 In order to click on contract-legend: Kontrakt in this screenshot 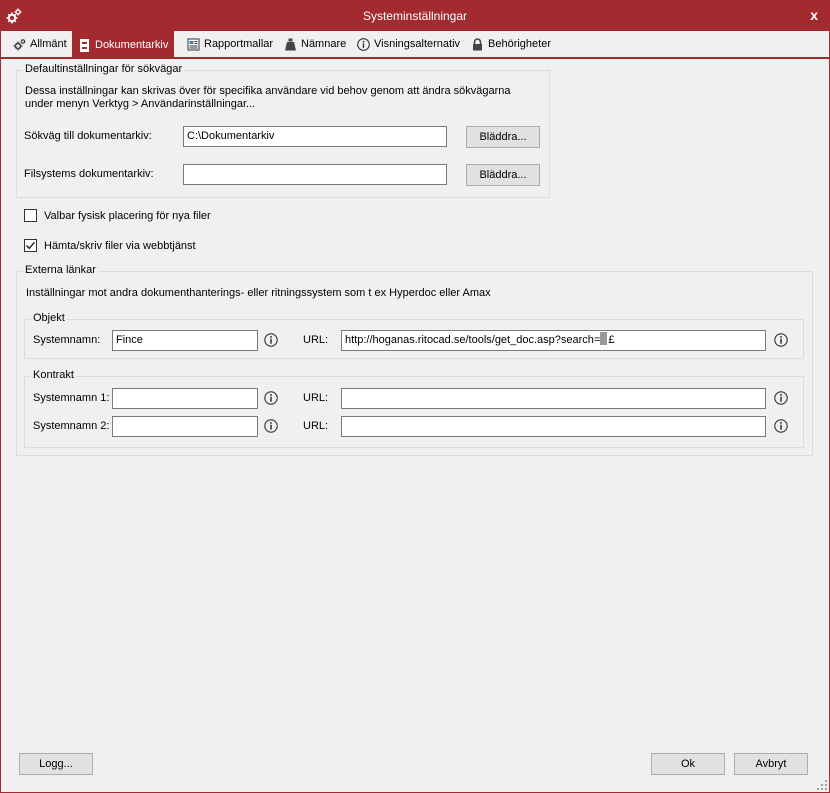, I will do `click(53, 375)`.